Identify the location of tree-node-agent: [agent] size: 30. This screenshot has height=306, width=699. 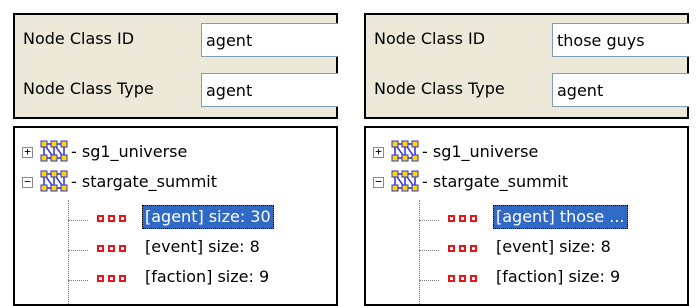
(175, 217).